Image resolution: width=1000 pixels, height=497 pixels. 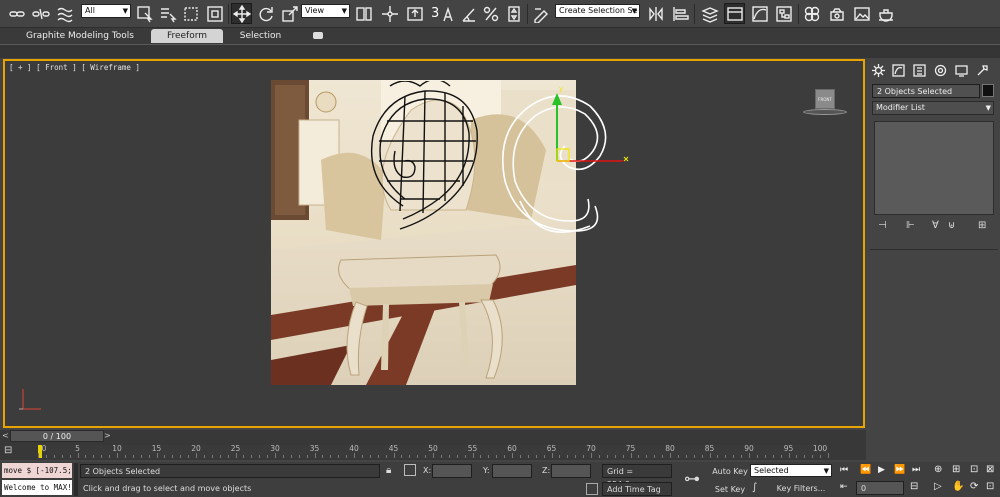 I want to click on set-key-button: Set Key, so click(x=730, y=490).